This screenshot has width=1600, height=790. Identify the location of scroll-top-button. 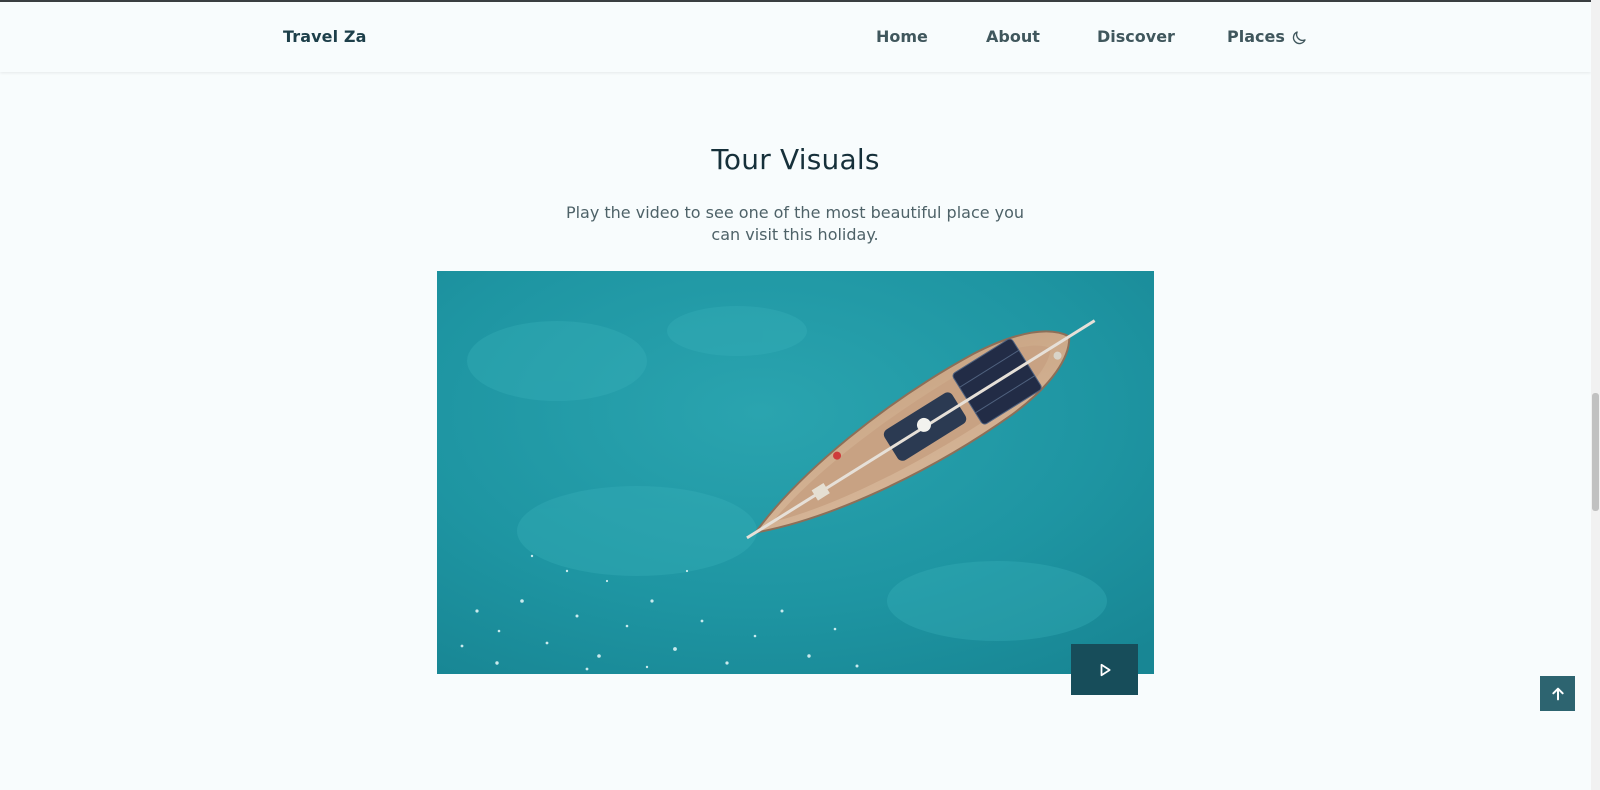
(1557, 693).